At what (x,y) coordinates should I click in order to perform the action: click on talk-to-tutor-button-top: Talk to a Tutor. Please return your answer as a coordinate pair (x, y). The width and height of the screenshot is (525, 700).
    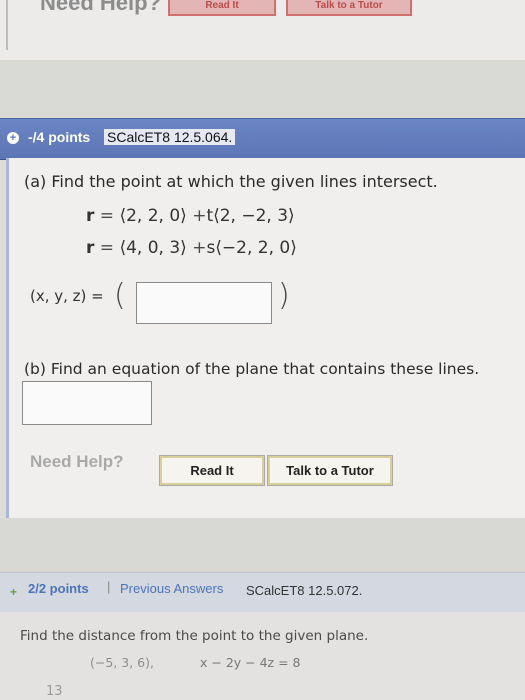
    Looking at the image, I should click on (349, 8).